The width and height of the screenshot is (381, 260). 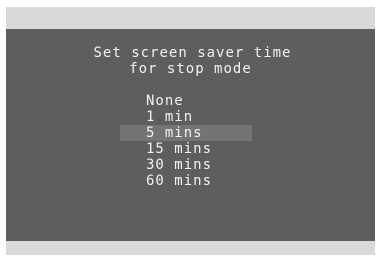 What do you see at coordinates (186, 165) in the screenshot?
I see `option-30-mins: 30 mins` at bounding box center [186, 165].